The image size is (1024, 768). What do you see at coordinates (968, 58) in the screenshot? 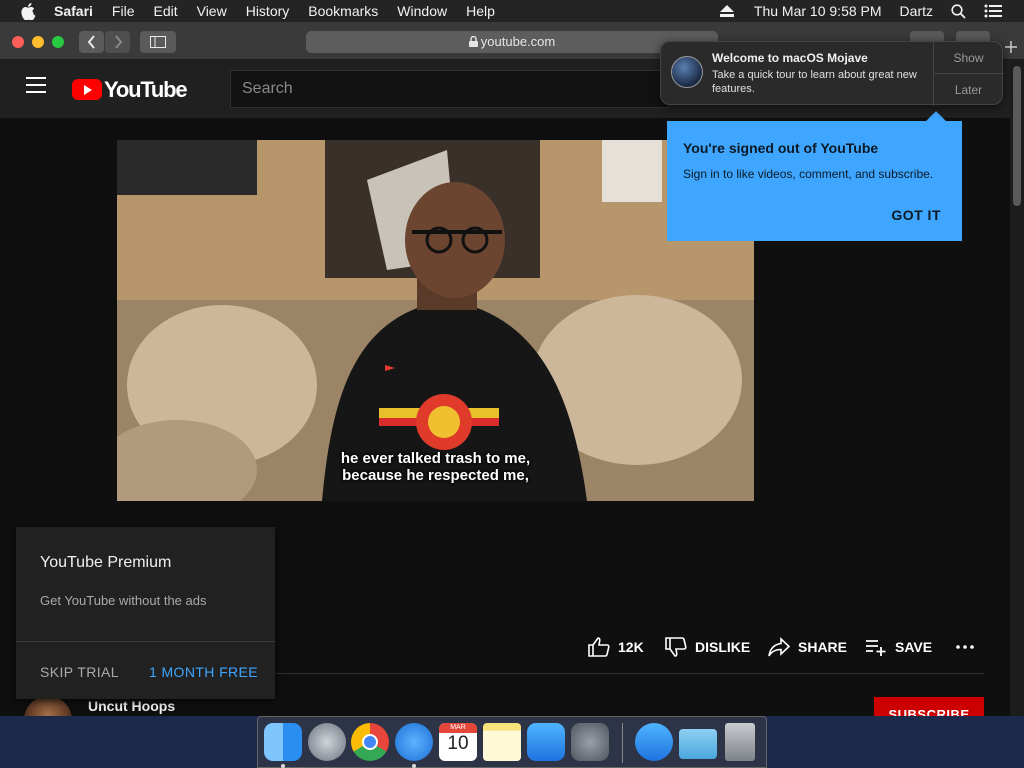
I see `notification-show-button: Show` at bounding box center [968, 58].